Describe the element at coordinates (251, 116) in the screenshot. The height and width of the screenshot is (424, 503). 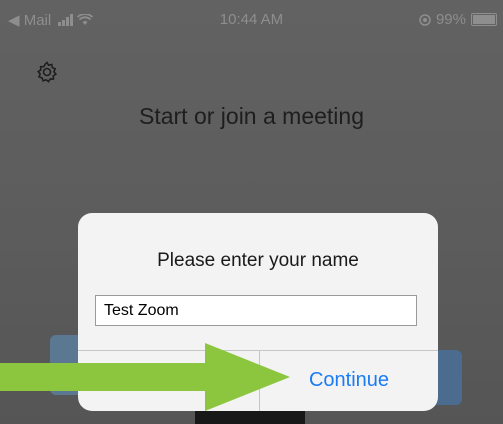
I see `page-title: Start or join a meeting` at that location.